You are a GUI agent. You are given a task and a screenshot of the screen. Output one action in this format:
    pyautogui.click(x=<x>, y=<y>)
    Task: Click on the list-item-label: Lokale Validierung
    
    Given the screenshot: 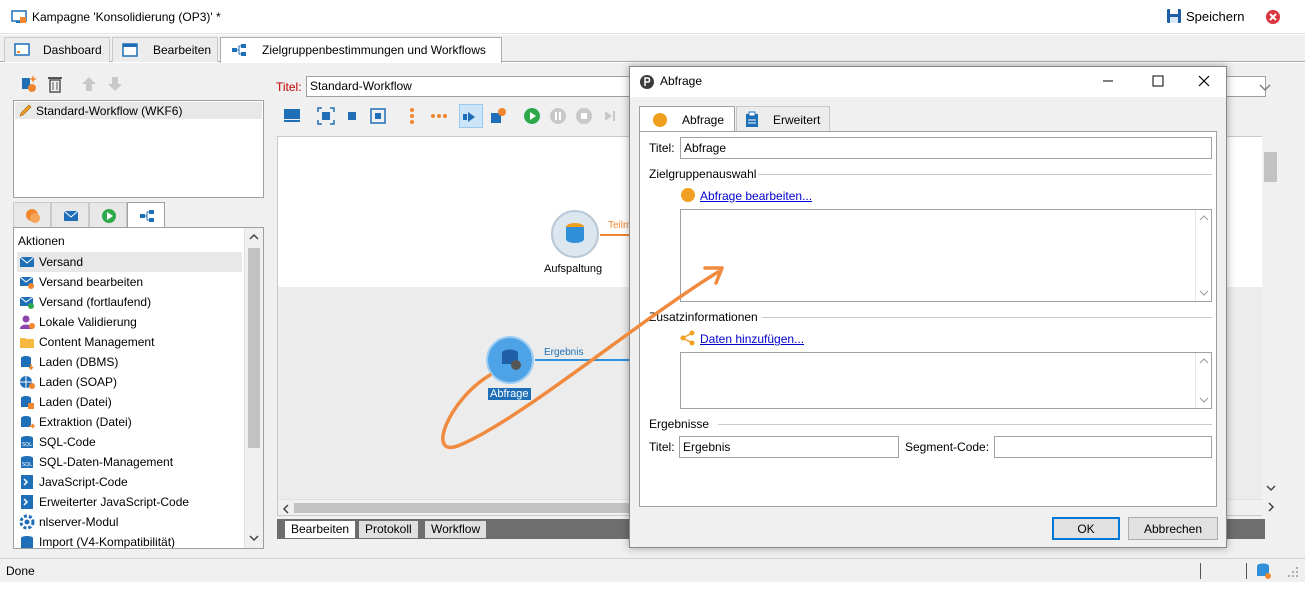 What is the action you would take?
    pyautogui.click(x=88, y=322)
    